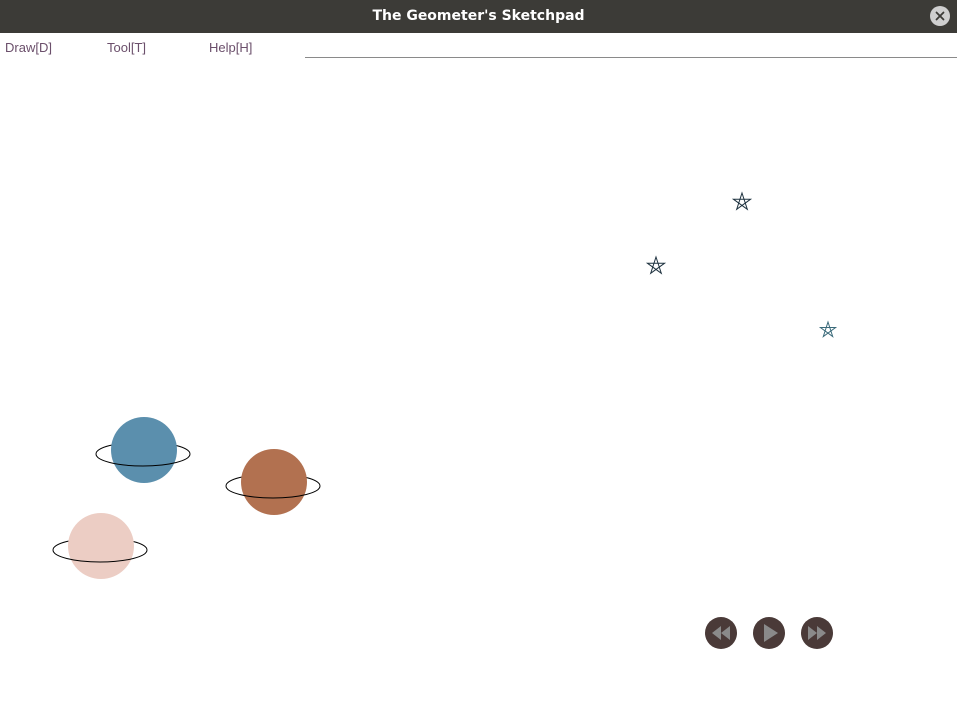 The height and width of the screenshot is (701, 957). I want to click on window-title: The Geometer's Sketchpad, so click(478, 16).